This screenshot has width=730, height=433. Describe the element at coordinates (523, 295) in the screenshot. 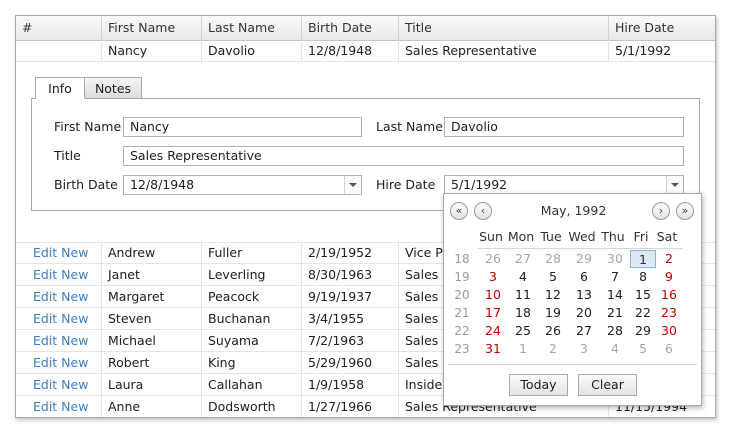

I see `calendar-day: 11` at that location.